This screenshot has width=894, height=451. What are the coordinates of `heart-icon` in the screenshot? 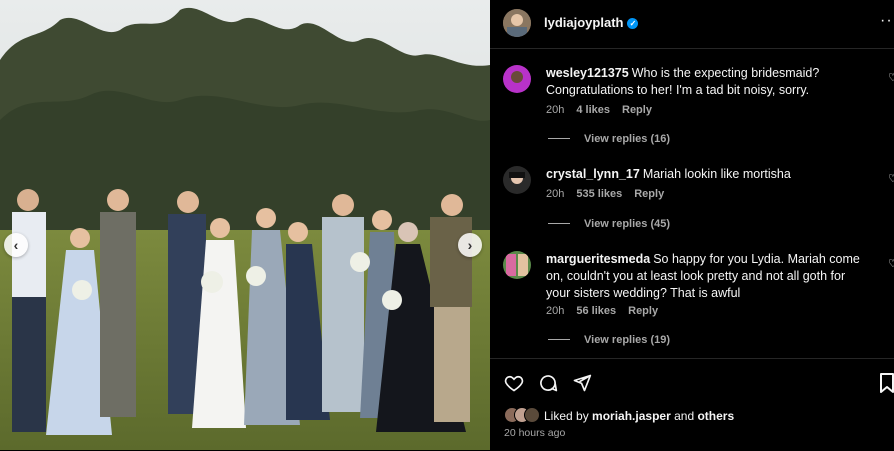 It's located at (514, 383).